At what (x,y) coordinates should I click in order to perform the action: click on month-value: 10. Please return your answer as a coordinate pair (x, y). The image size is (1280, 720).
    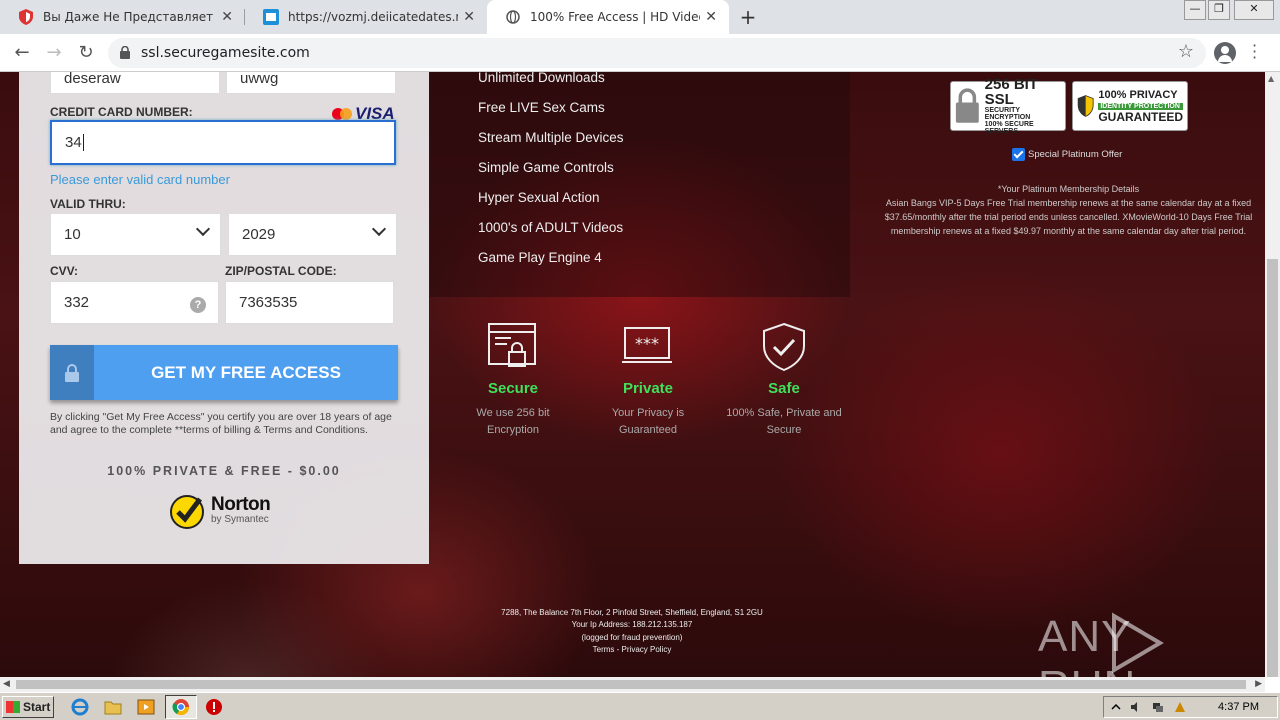
    Looking at the image, I should click on (72, 234).